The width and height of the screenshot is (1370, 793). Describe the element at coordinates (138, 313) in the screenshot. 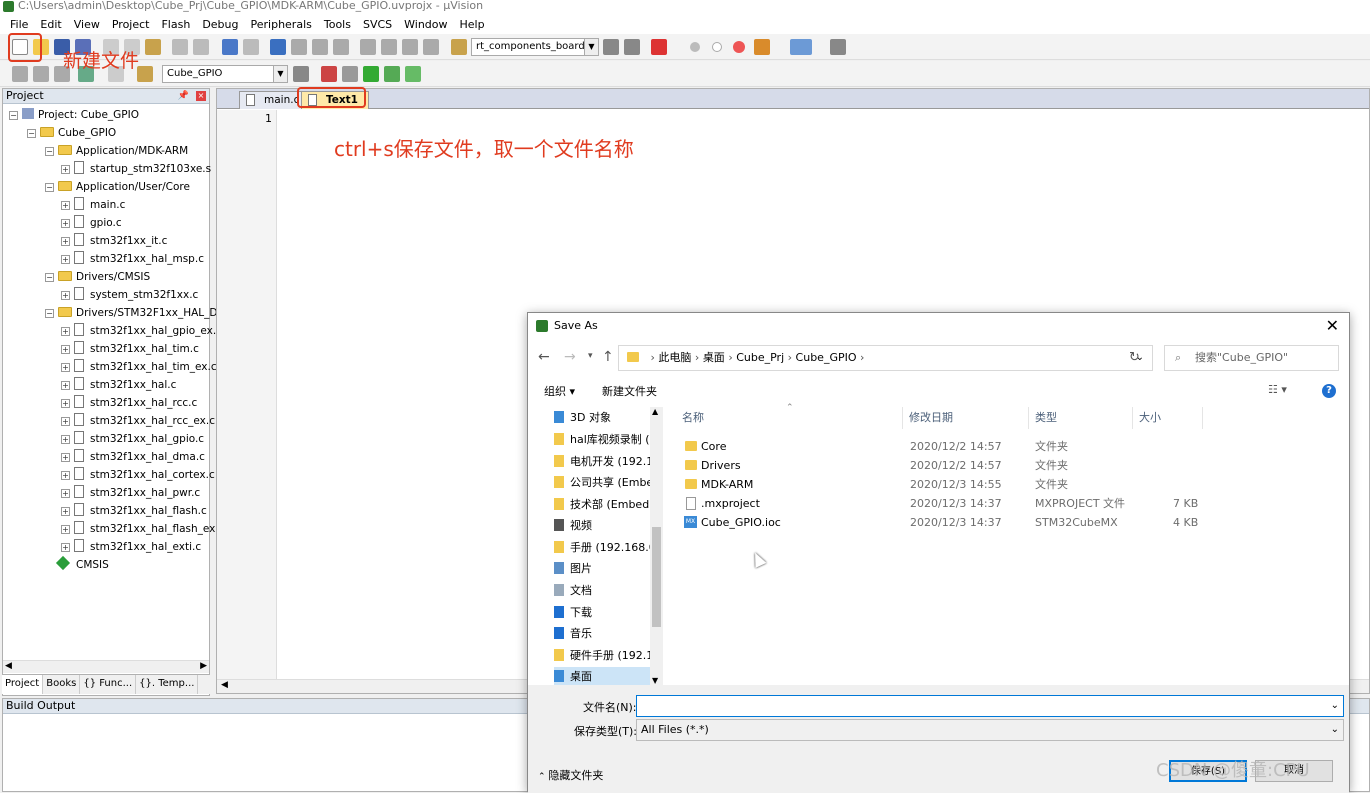

I see `tree-item-folder: − Drivers/STM32F1xx_HAL_Driv` at that location.